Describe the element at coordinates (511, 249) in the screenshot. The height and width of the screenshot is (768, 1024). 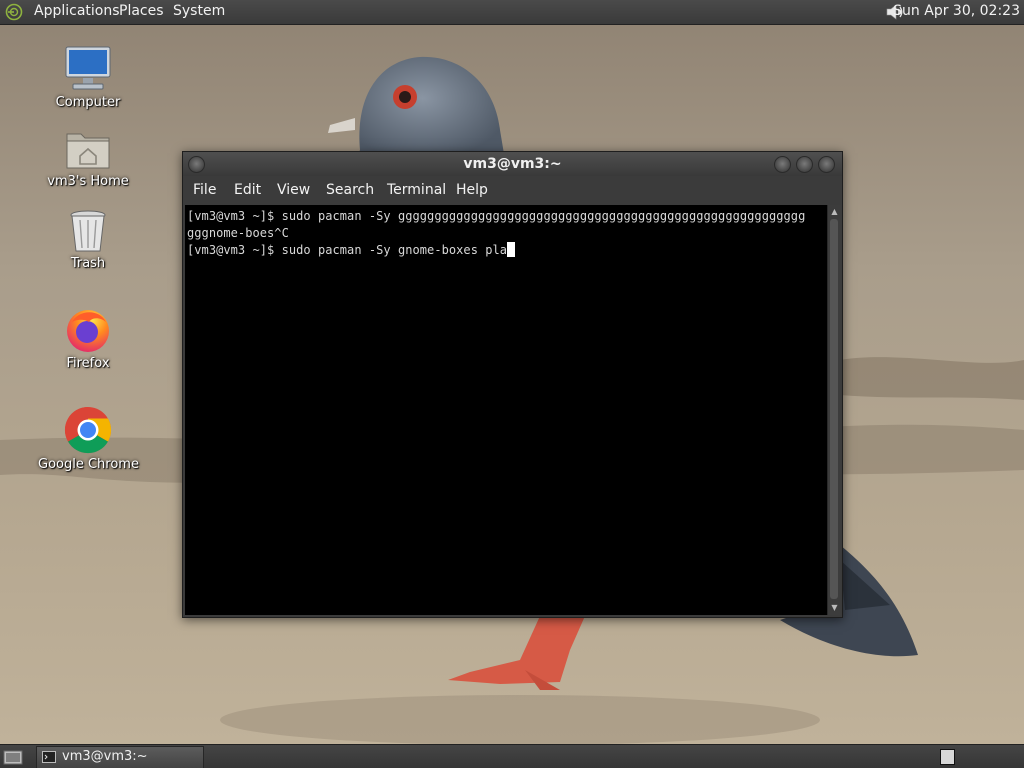
I see `text-cursor` at that location.